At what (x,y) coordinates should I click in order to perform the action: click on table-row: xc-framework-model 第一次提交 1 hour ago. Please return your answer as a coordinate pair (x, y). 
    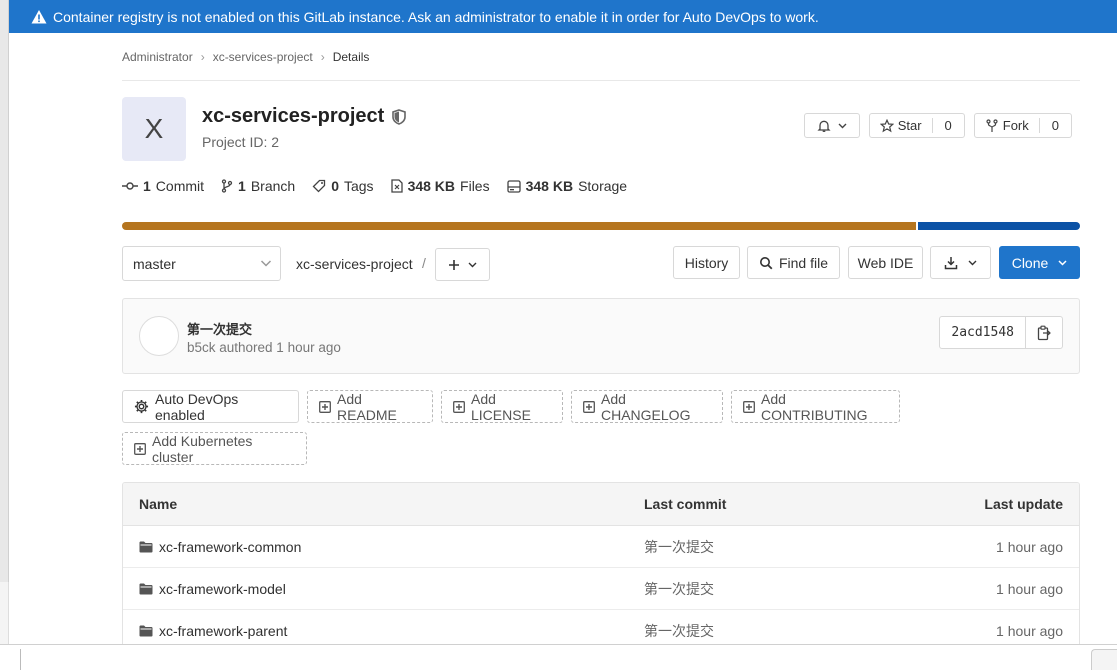
    Looking at the image, I should click on (601, 589).